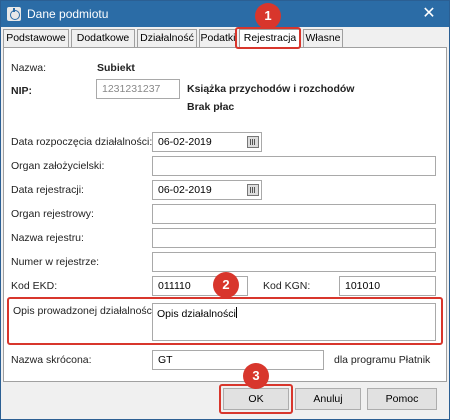  What do you see at coordinates (21, 91) in the screenshot?
I see `nip-label: NIP:` at bounding box center [21, 91].